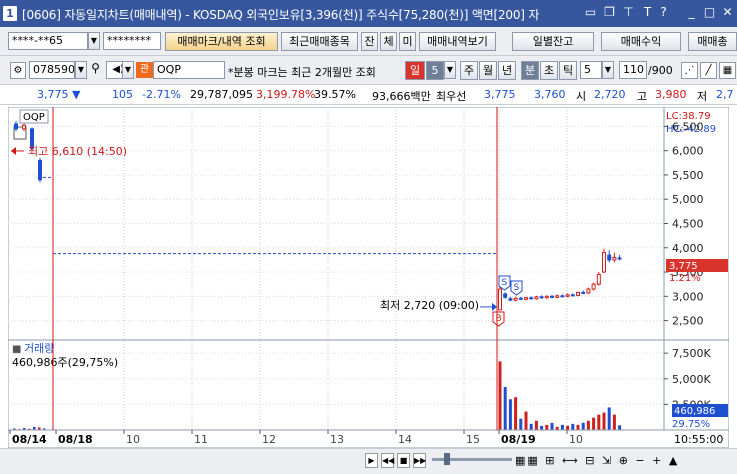 The height and width of the screenshot is (474, 737). I want to click on stock-name-field: OQP, so click(189, 70).